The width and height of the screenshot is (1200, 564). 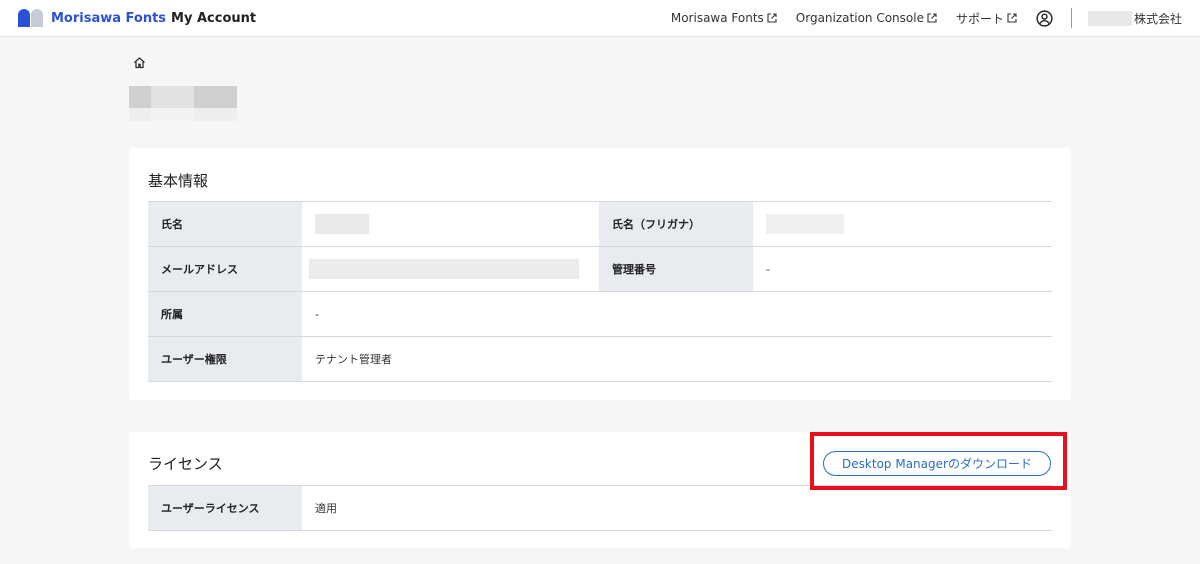 What do you see at coordinates (444, 269) in the screenshot?
I see `redacted-email` at bounding box center [444, 269].